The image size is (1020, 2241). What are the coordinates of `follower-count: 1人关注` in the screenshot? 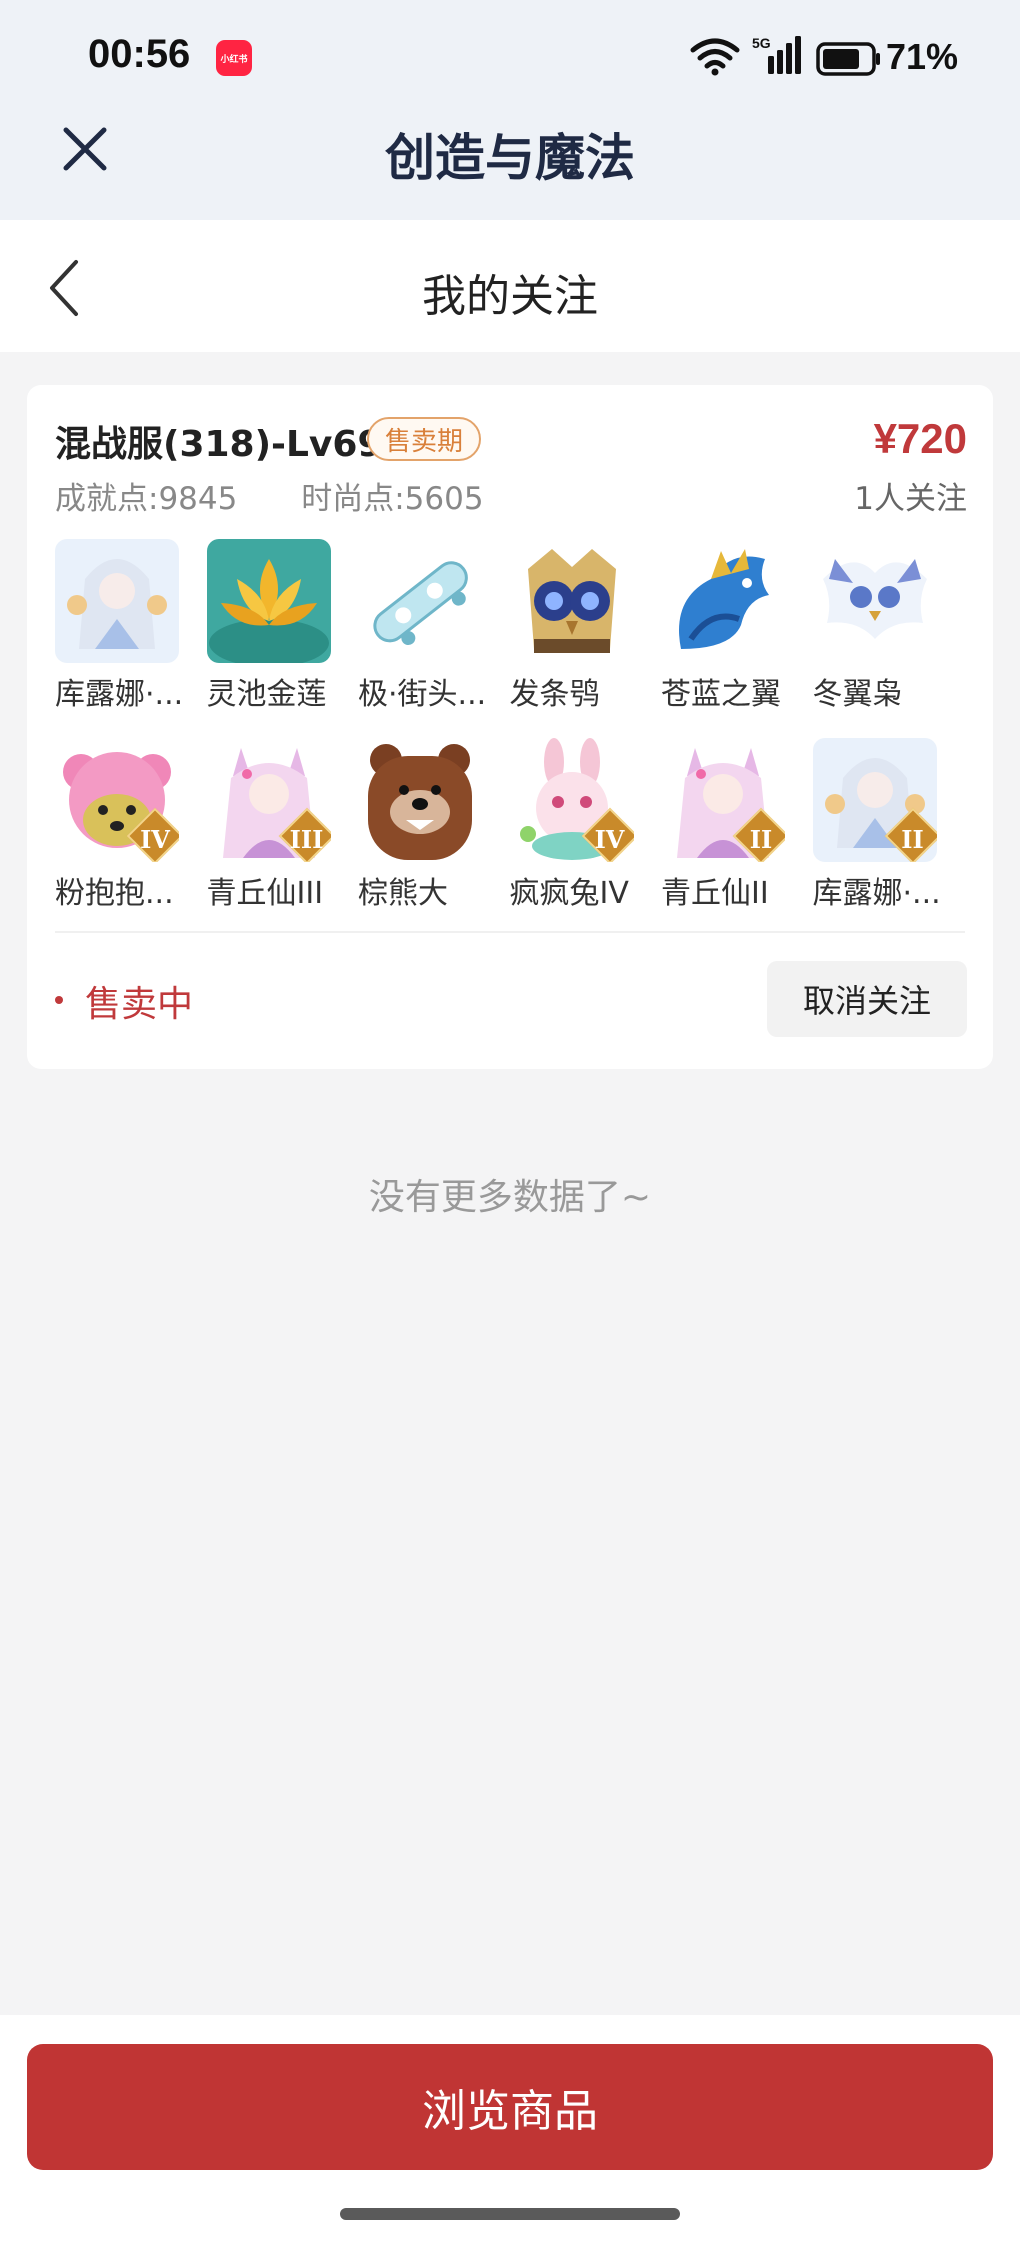 It's located at (910, 499).